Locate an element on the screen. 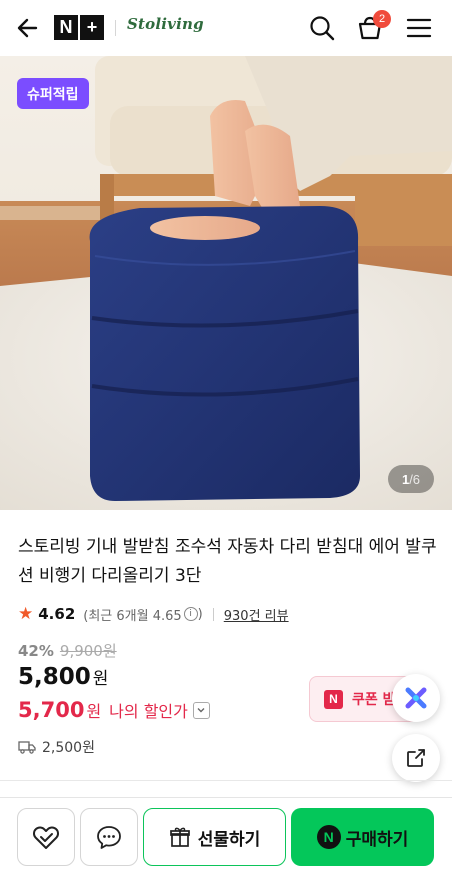 This screenshot has width=452, height=886. back-arrow-icon is located at coordinates (28, 28).